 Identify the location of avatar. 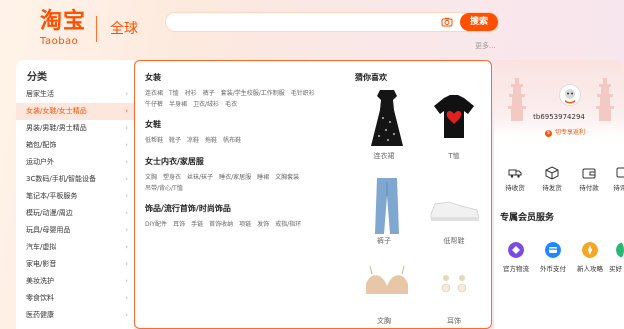
(570, 95).